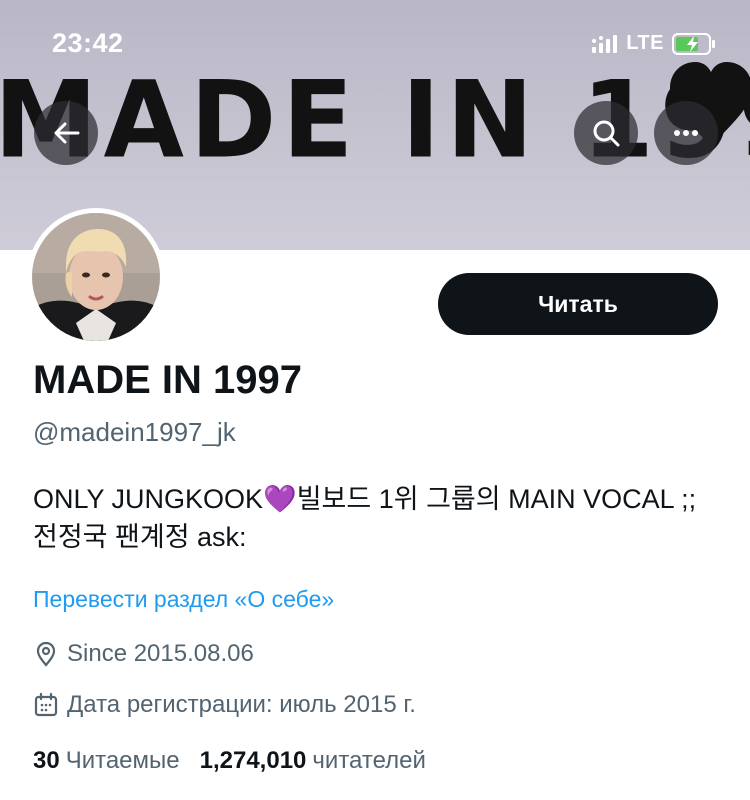  I want to click on signal-icon, so click(605, 43).